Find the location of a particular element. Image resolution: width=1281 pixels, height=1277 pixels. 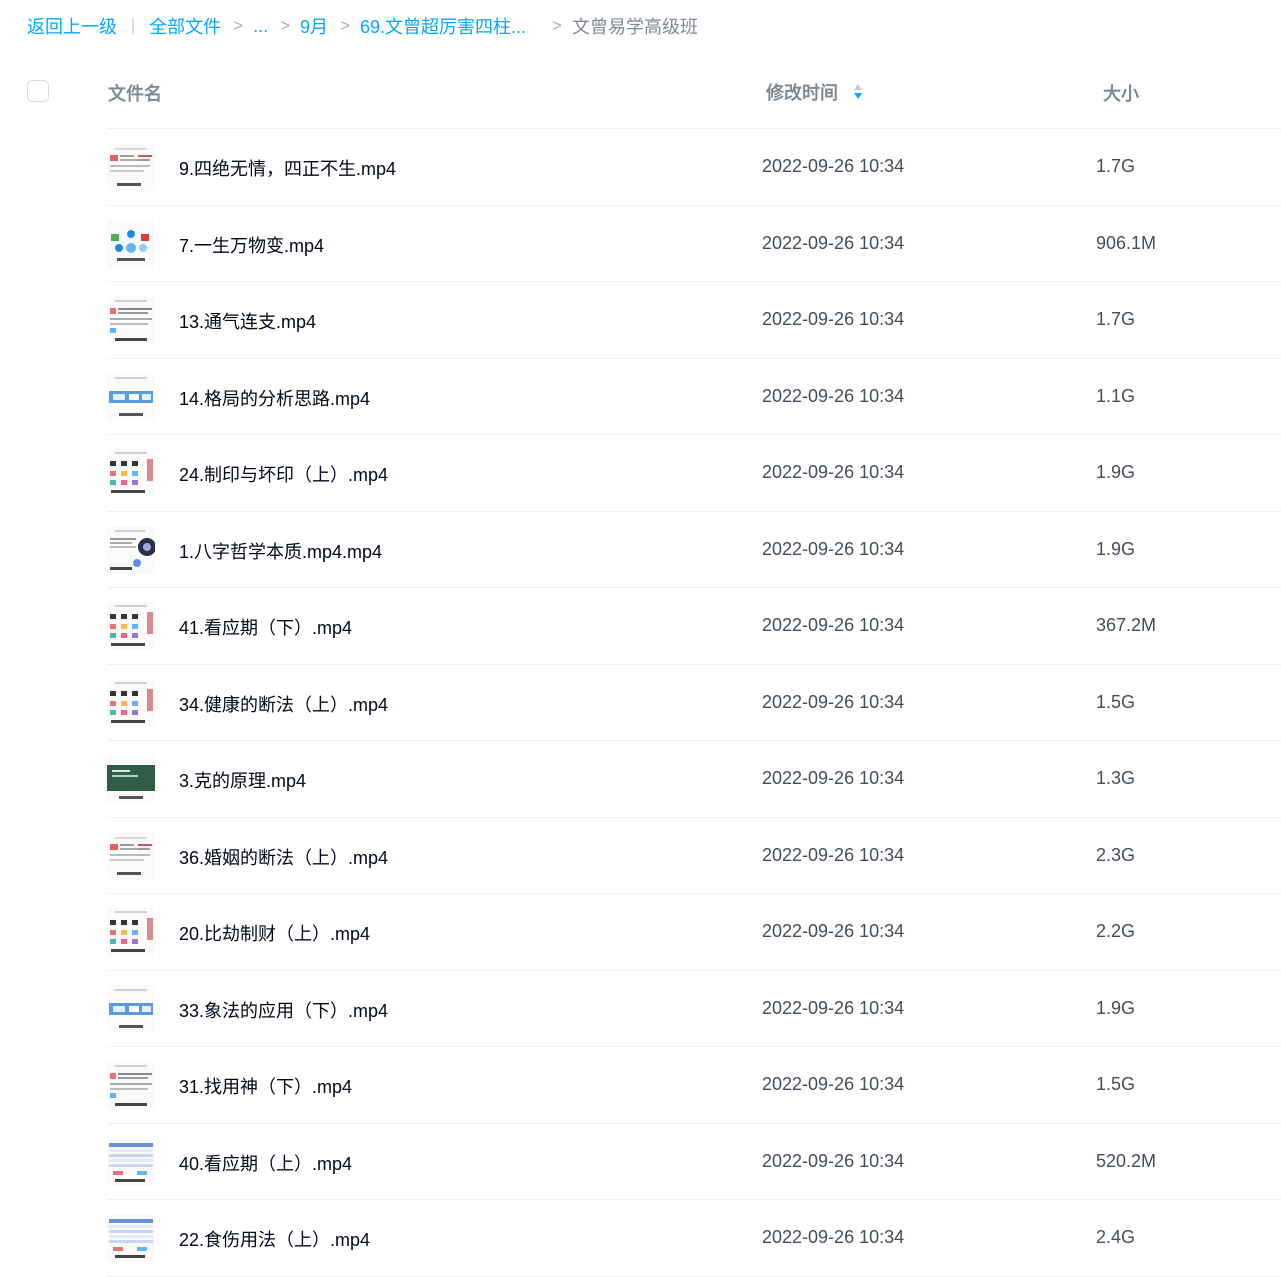

select-all-checkbox is located at coordinates (38, 91).